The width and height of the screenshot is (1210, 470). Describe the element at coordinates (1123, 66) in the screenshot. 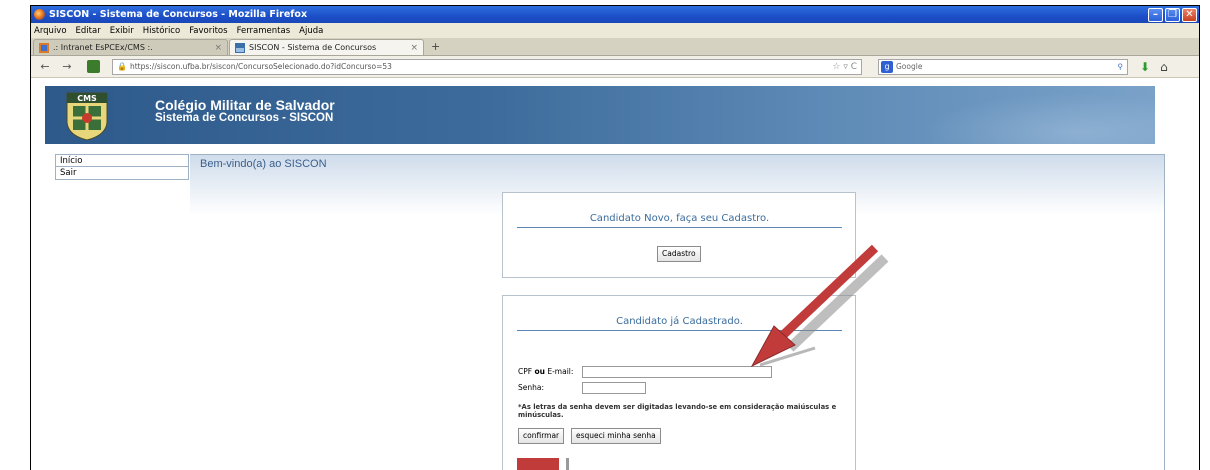

I see `search-icon: ⚲` at that location.